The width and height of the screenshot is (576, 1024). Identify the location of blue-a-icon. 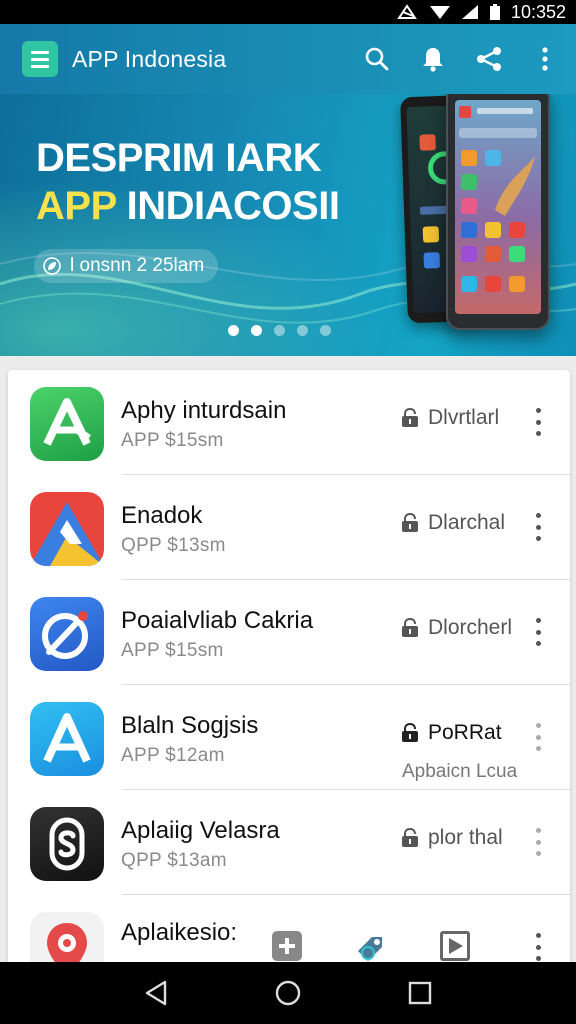
(67, 739).